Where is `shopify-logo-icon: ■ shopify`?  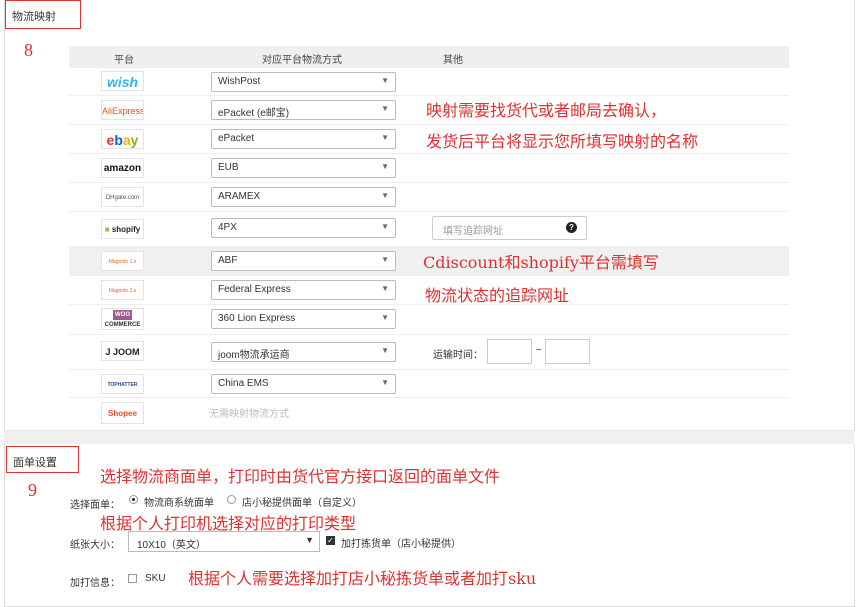 shopify-logo-icon: ■ shopify is located at coordinates (122, 229).